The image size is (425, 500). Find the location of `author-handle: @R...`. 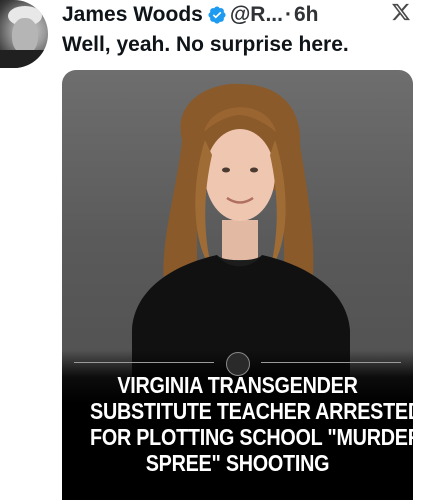

author-handle: @R... is located at coordinates (256, 15).